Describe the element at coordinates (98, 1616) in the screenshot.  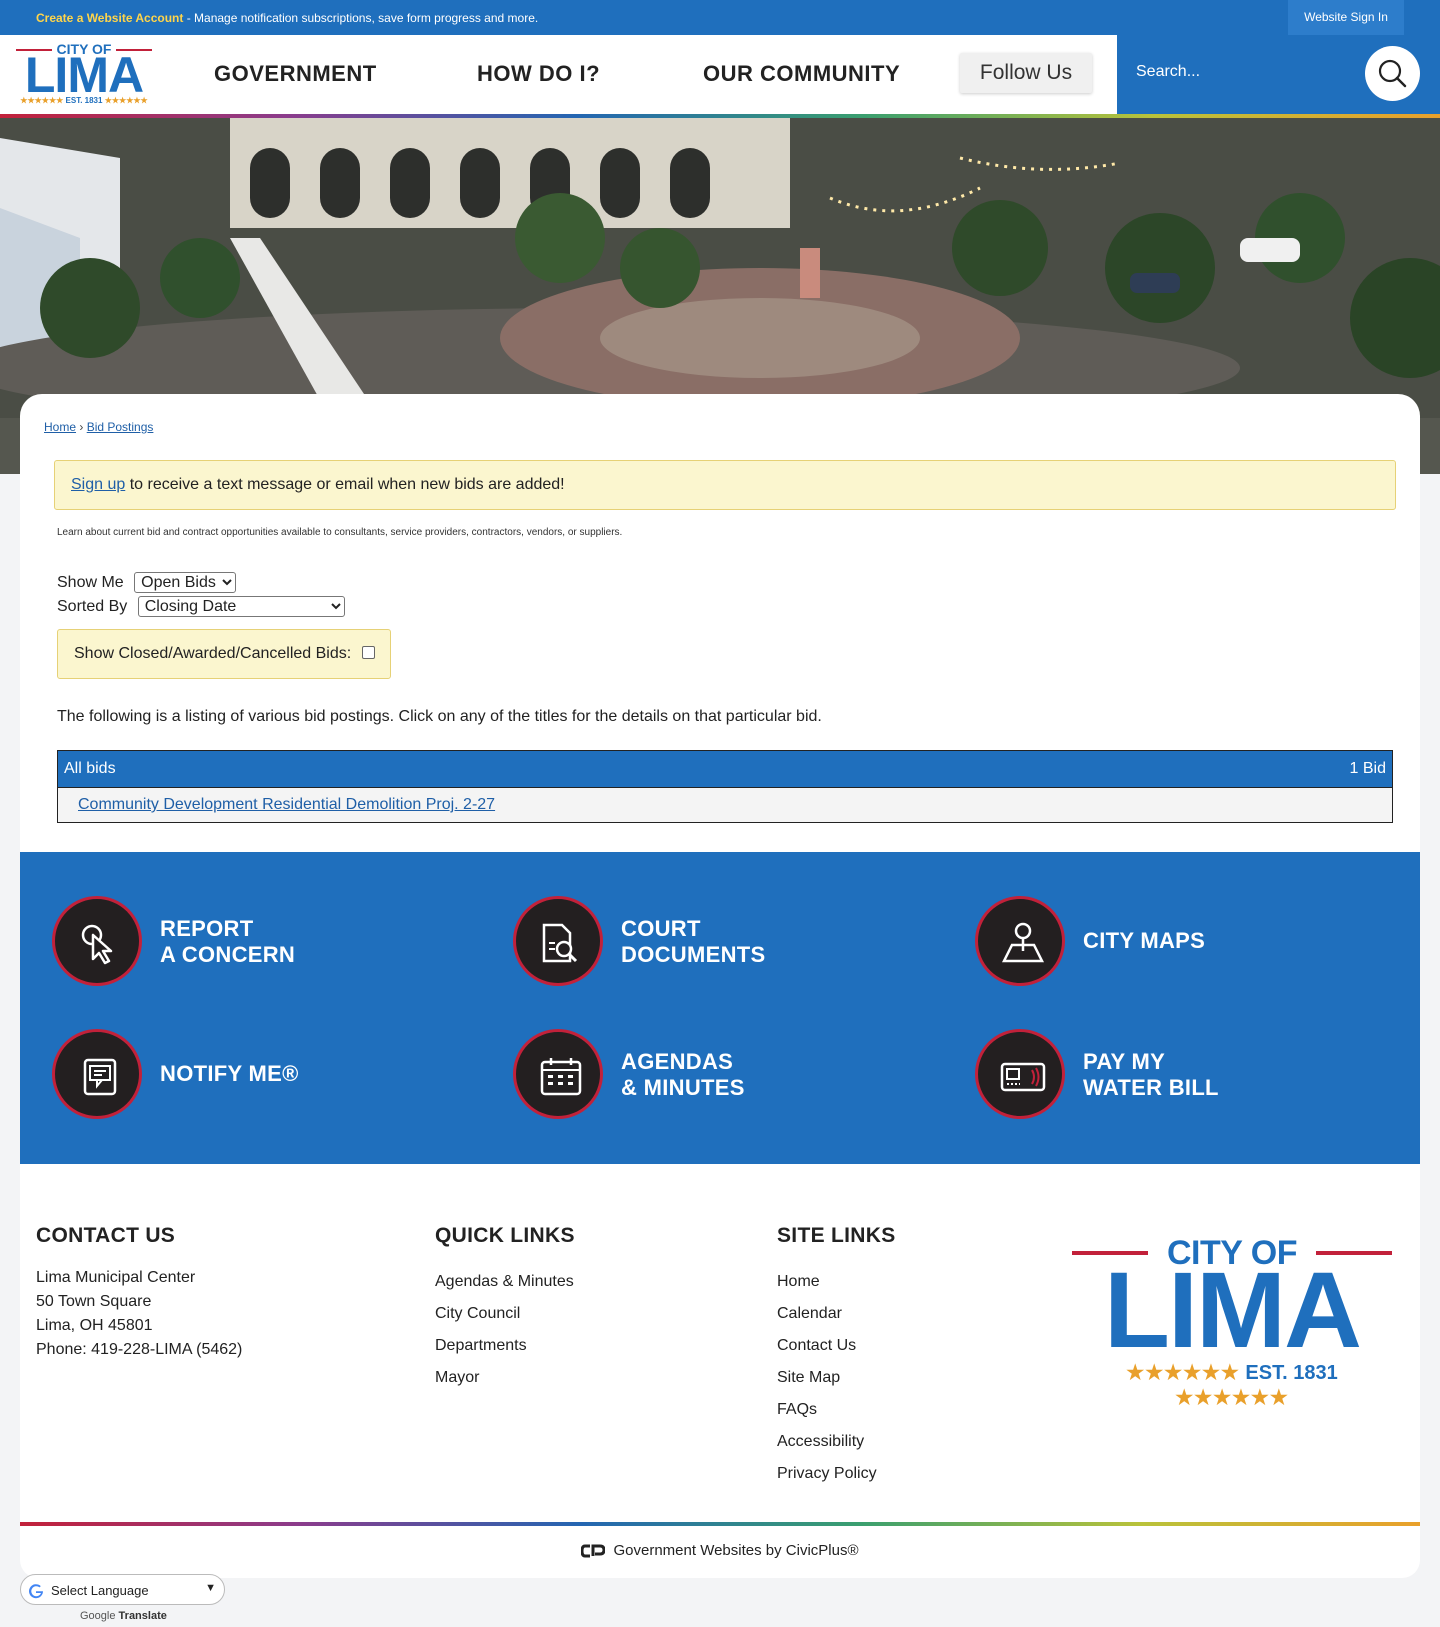
I see `powered-google: Google` at that location.